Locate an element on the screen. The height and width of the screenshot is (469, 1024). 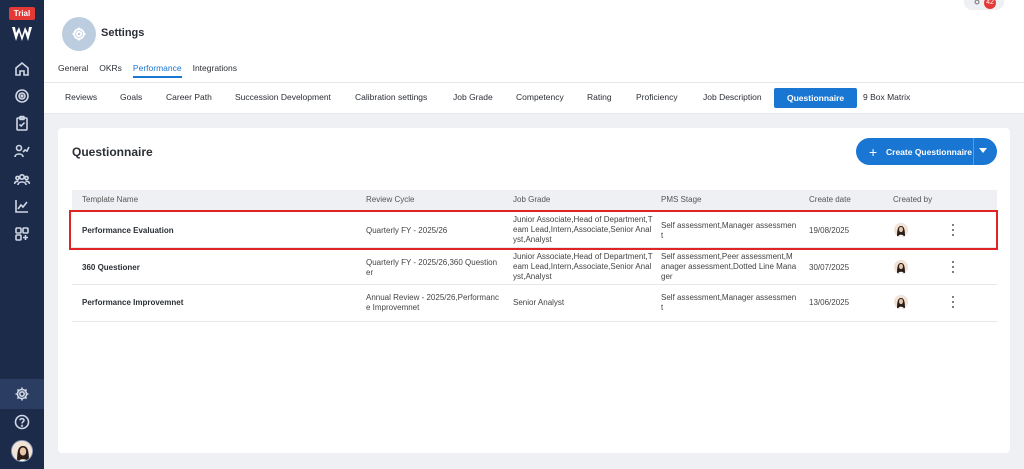
tab-general: General is located at coordinates (73, 70).